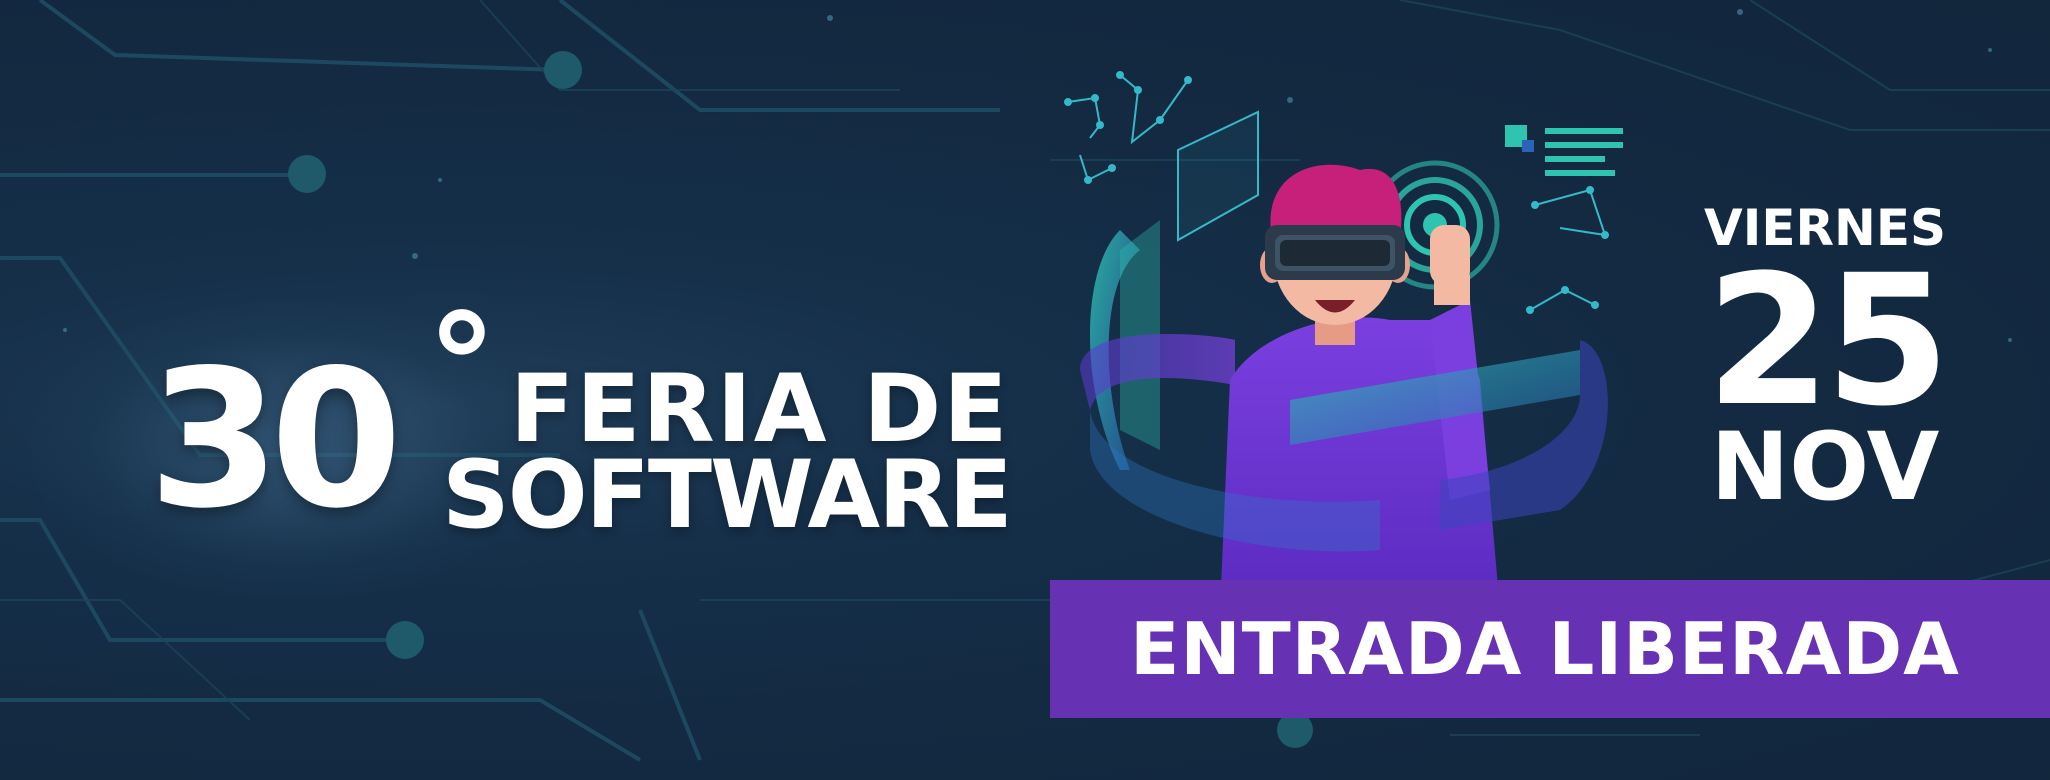 This screenshot has height=780, width=2050. Describe the element at coordinates (462, 366) in the screenshot. I see `degree-symbol: °` at that location.